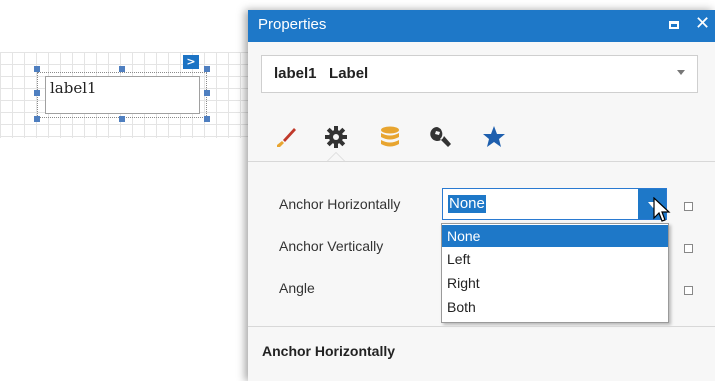  I want to click on dropdown-option-both: Both, so click(555, 307).